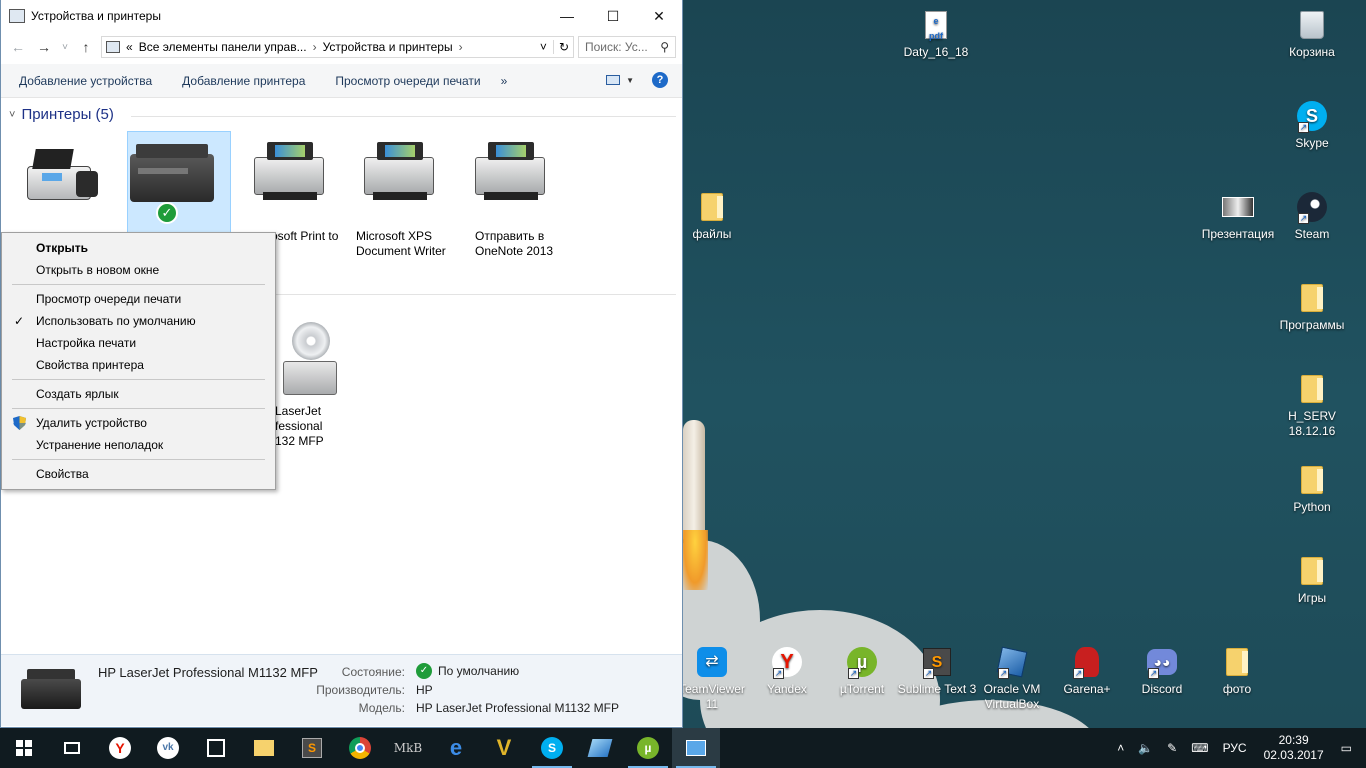 This screenshot has width=1366, height=768. What do you see at coordinates (1312, 216) in the screenshot?
I see `desktop-icon-steam: ↗ Steam` at bounding box center [1312, 216].